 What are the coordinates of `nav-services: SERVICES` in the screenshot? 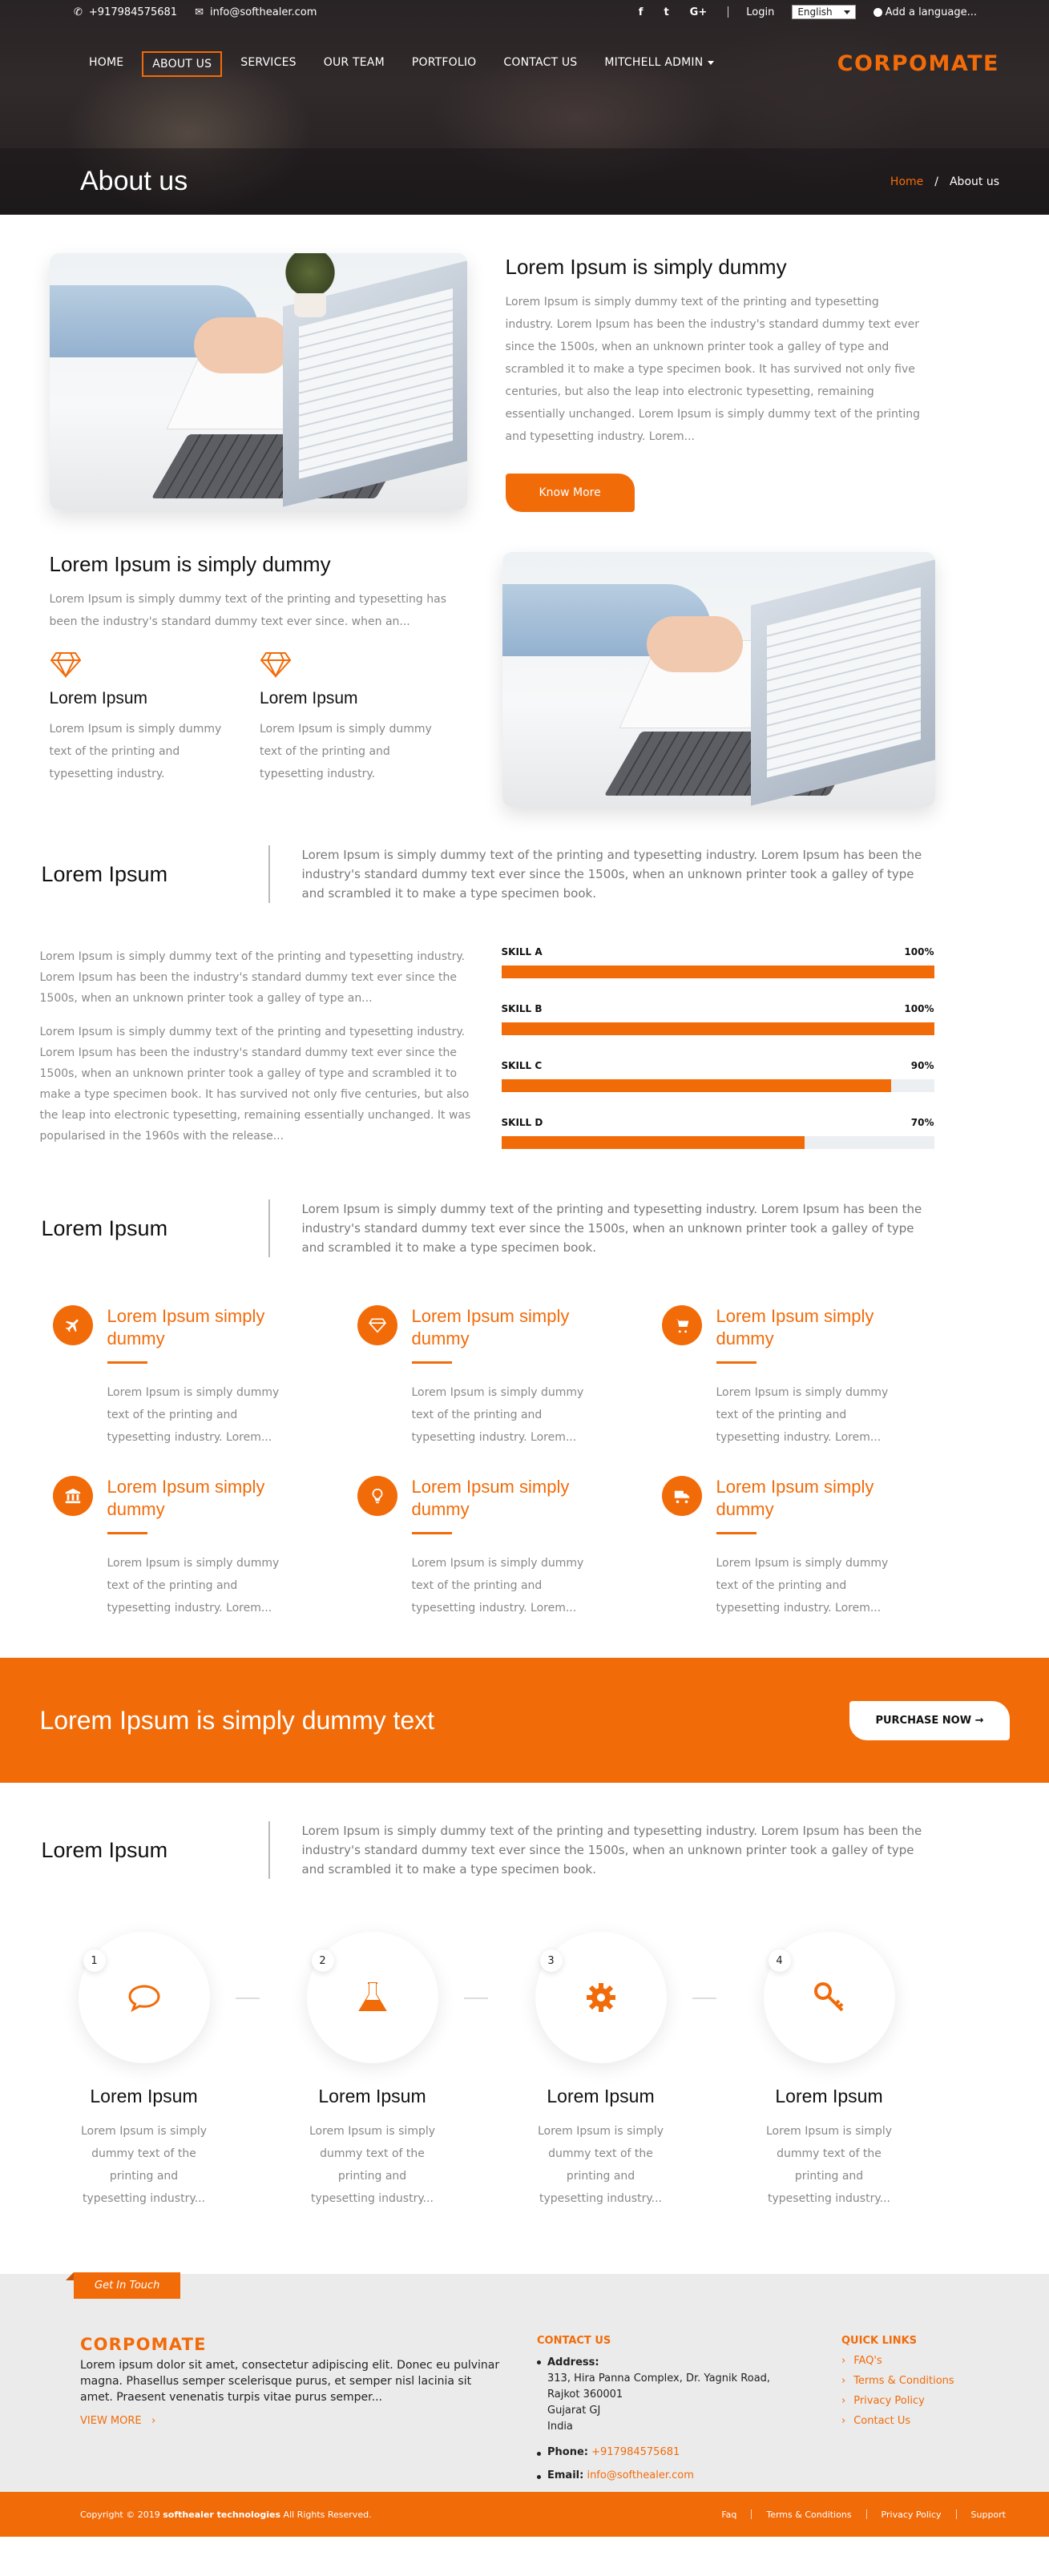 It's located at (268, 64).